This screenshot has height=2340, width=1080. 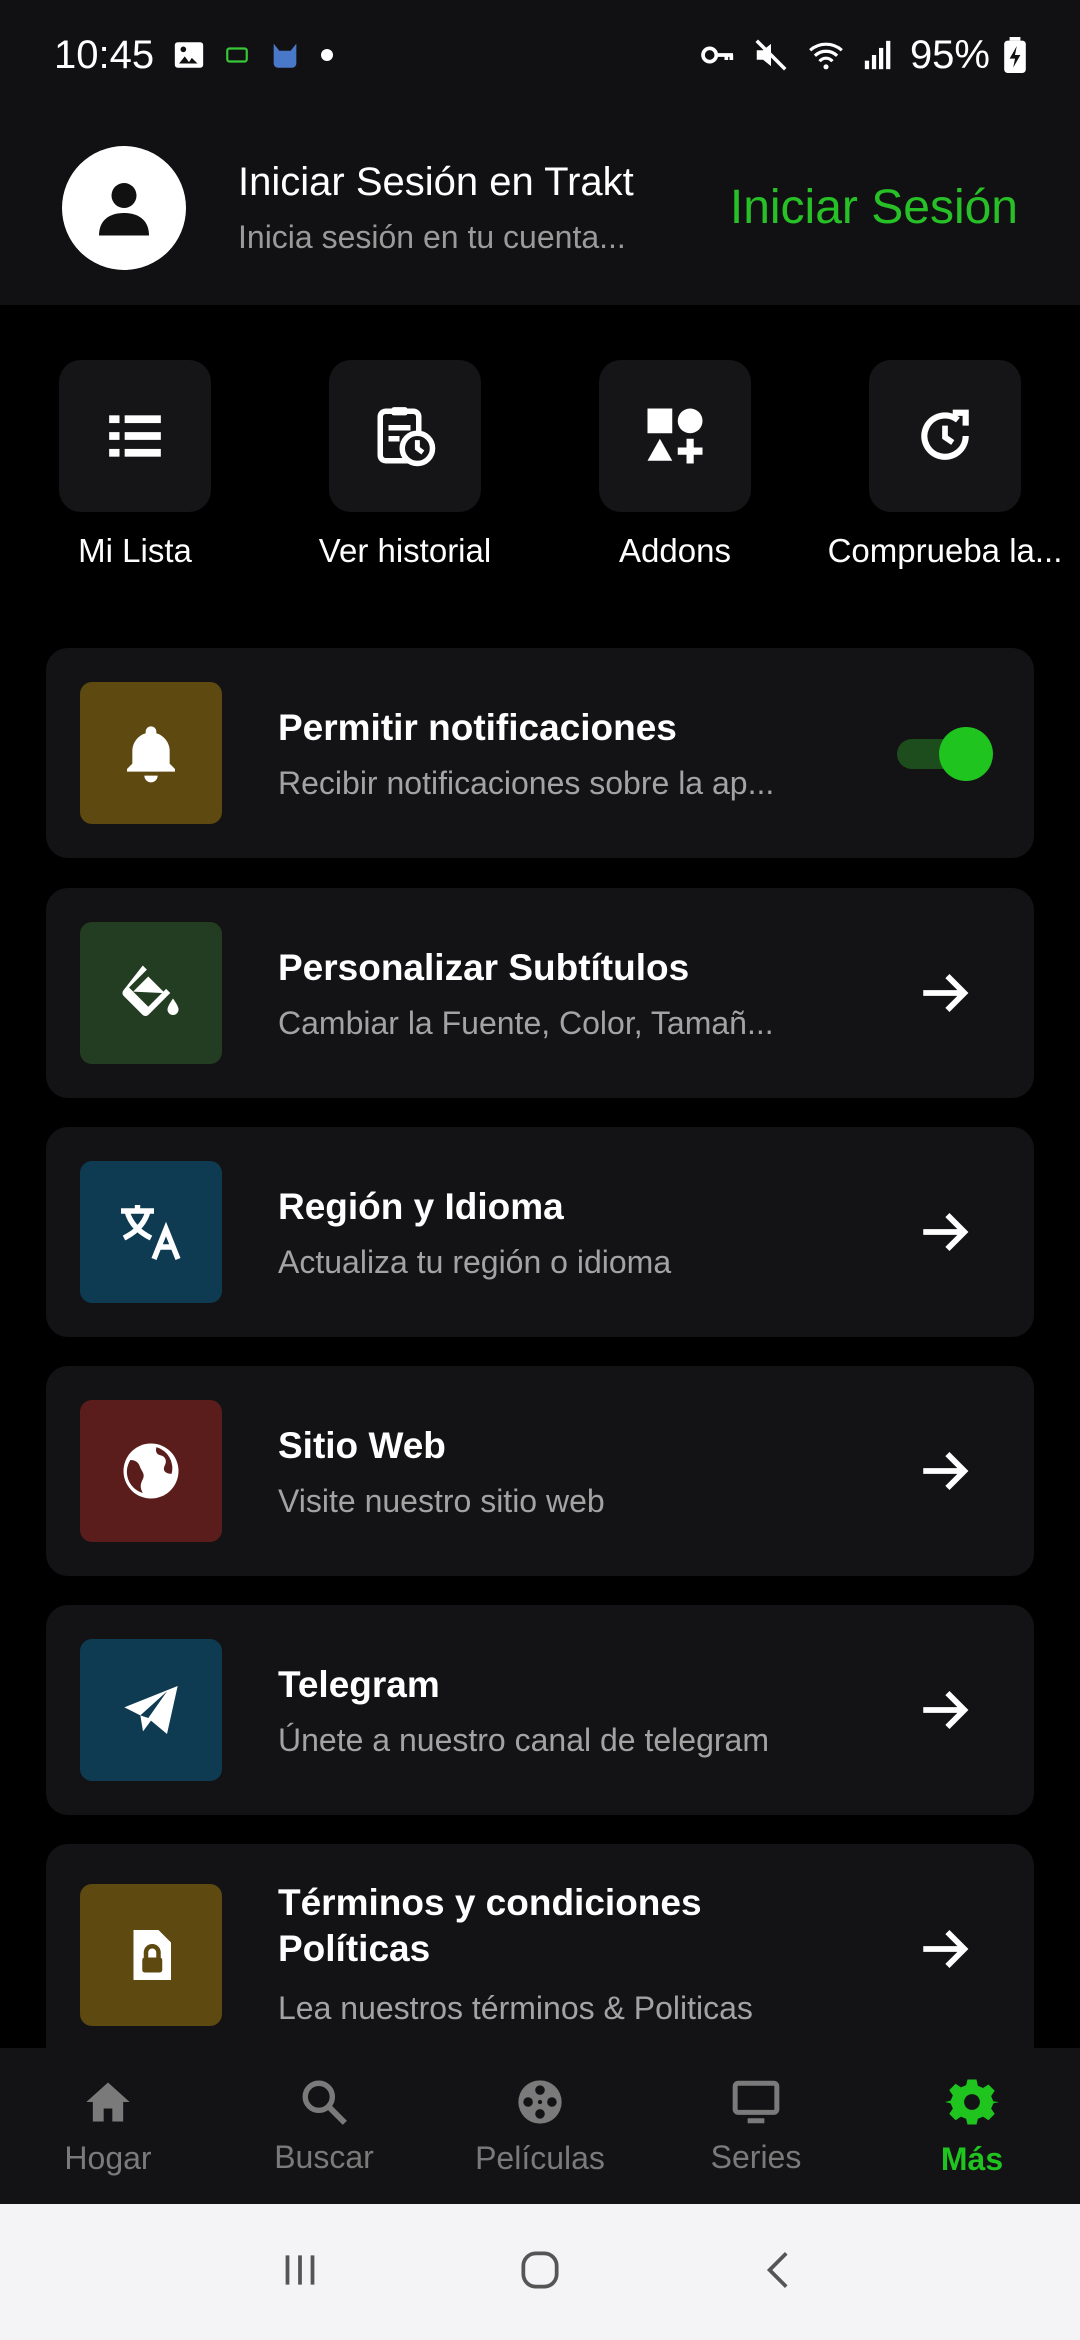 I want to click on nav-label: Más, so click(x=972, y=2158).